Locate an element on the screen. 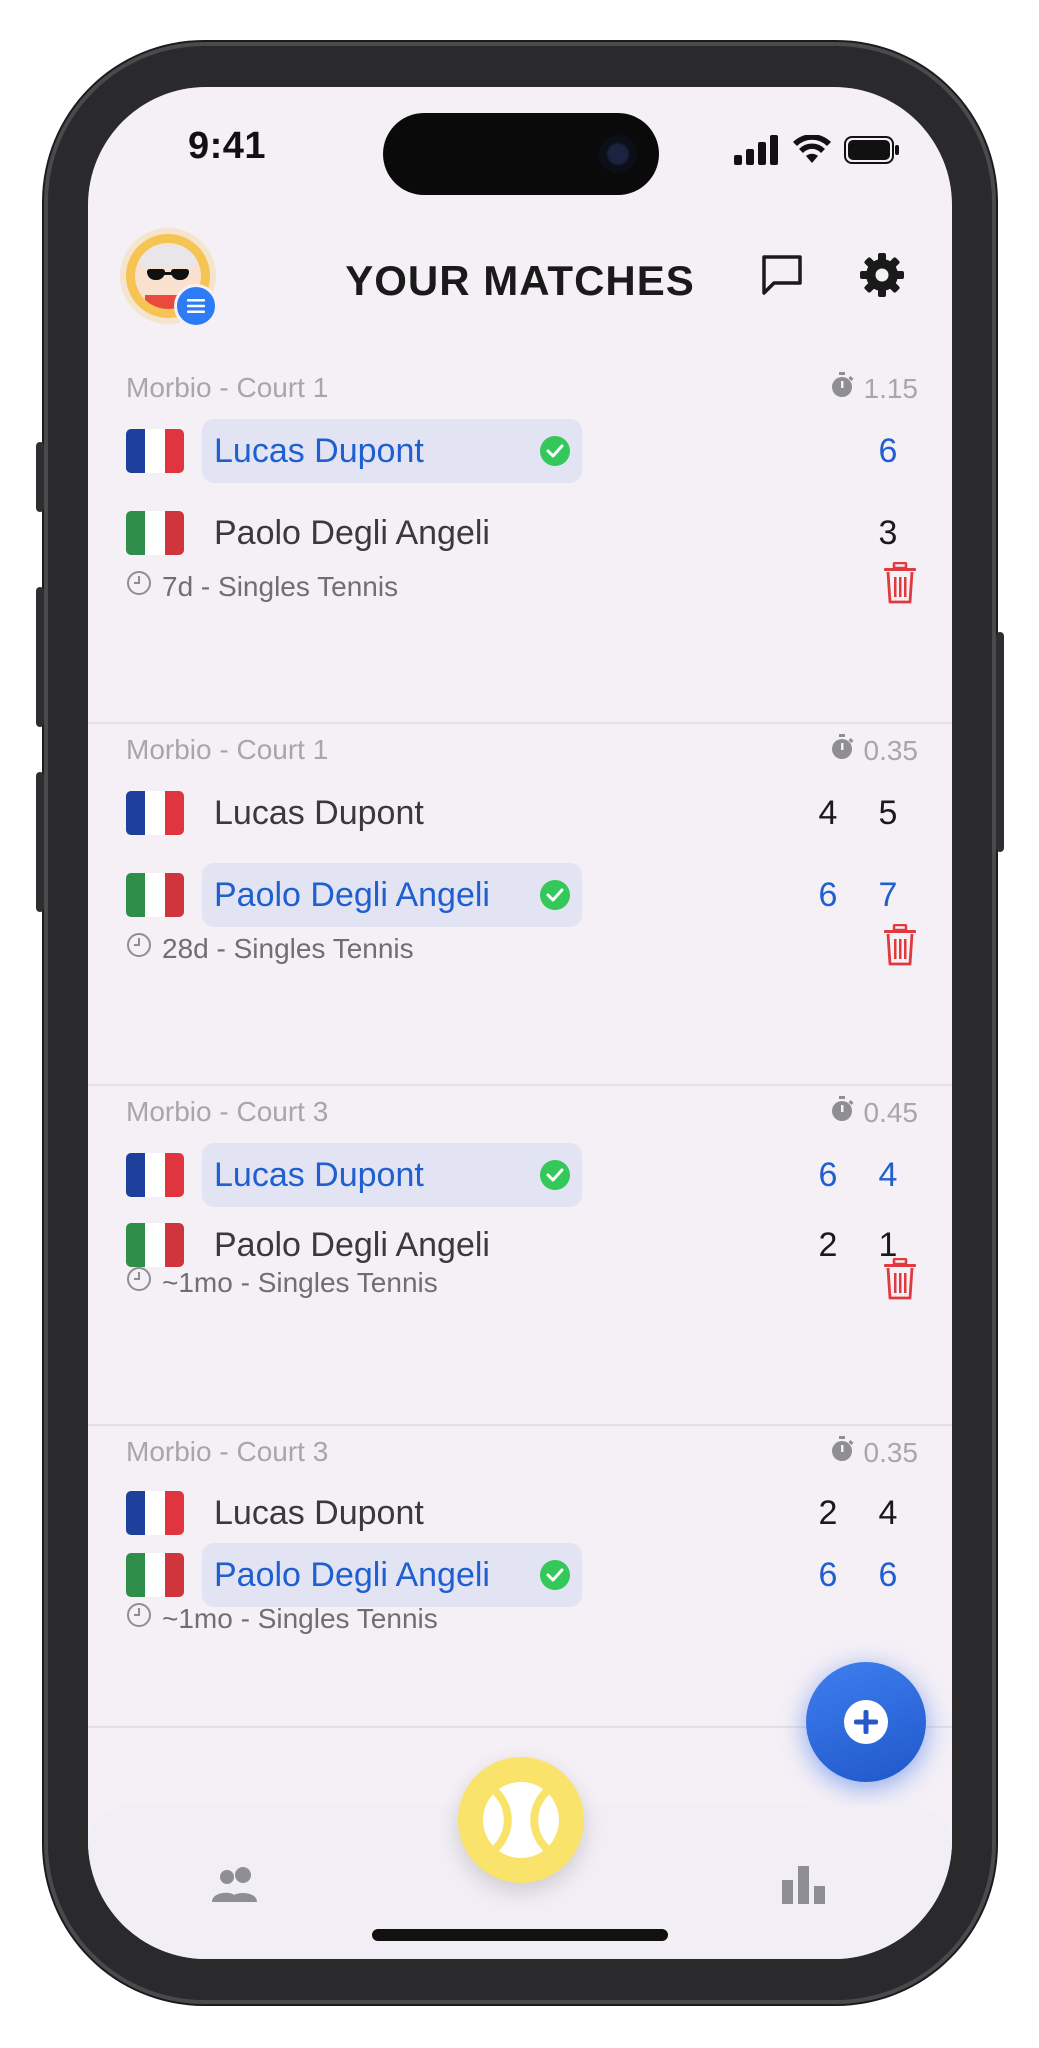  tab-matches is located at coordinates (521, 1820).